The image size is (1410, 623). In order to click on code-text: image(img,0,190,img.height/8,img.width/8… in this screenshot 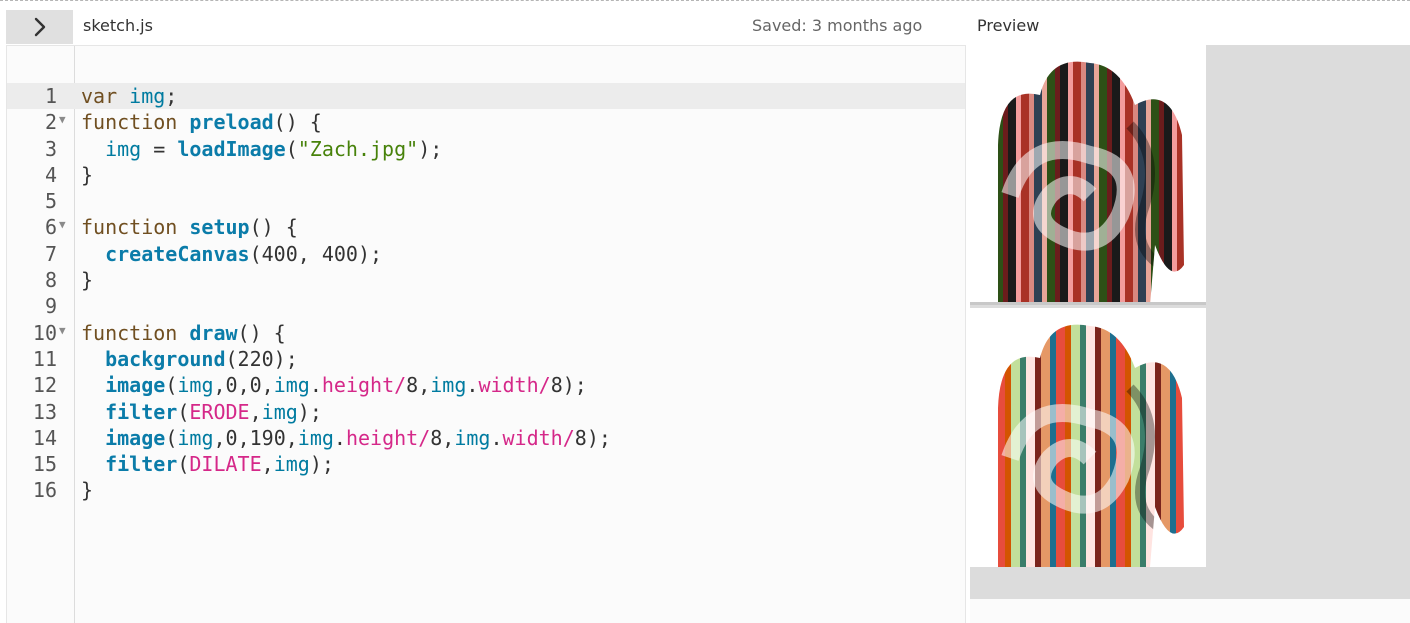, I will do `click(346, 438)`.